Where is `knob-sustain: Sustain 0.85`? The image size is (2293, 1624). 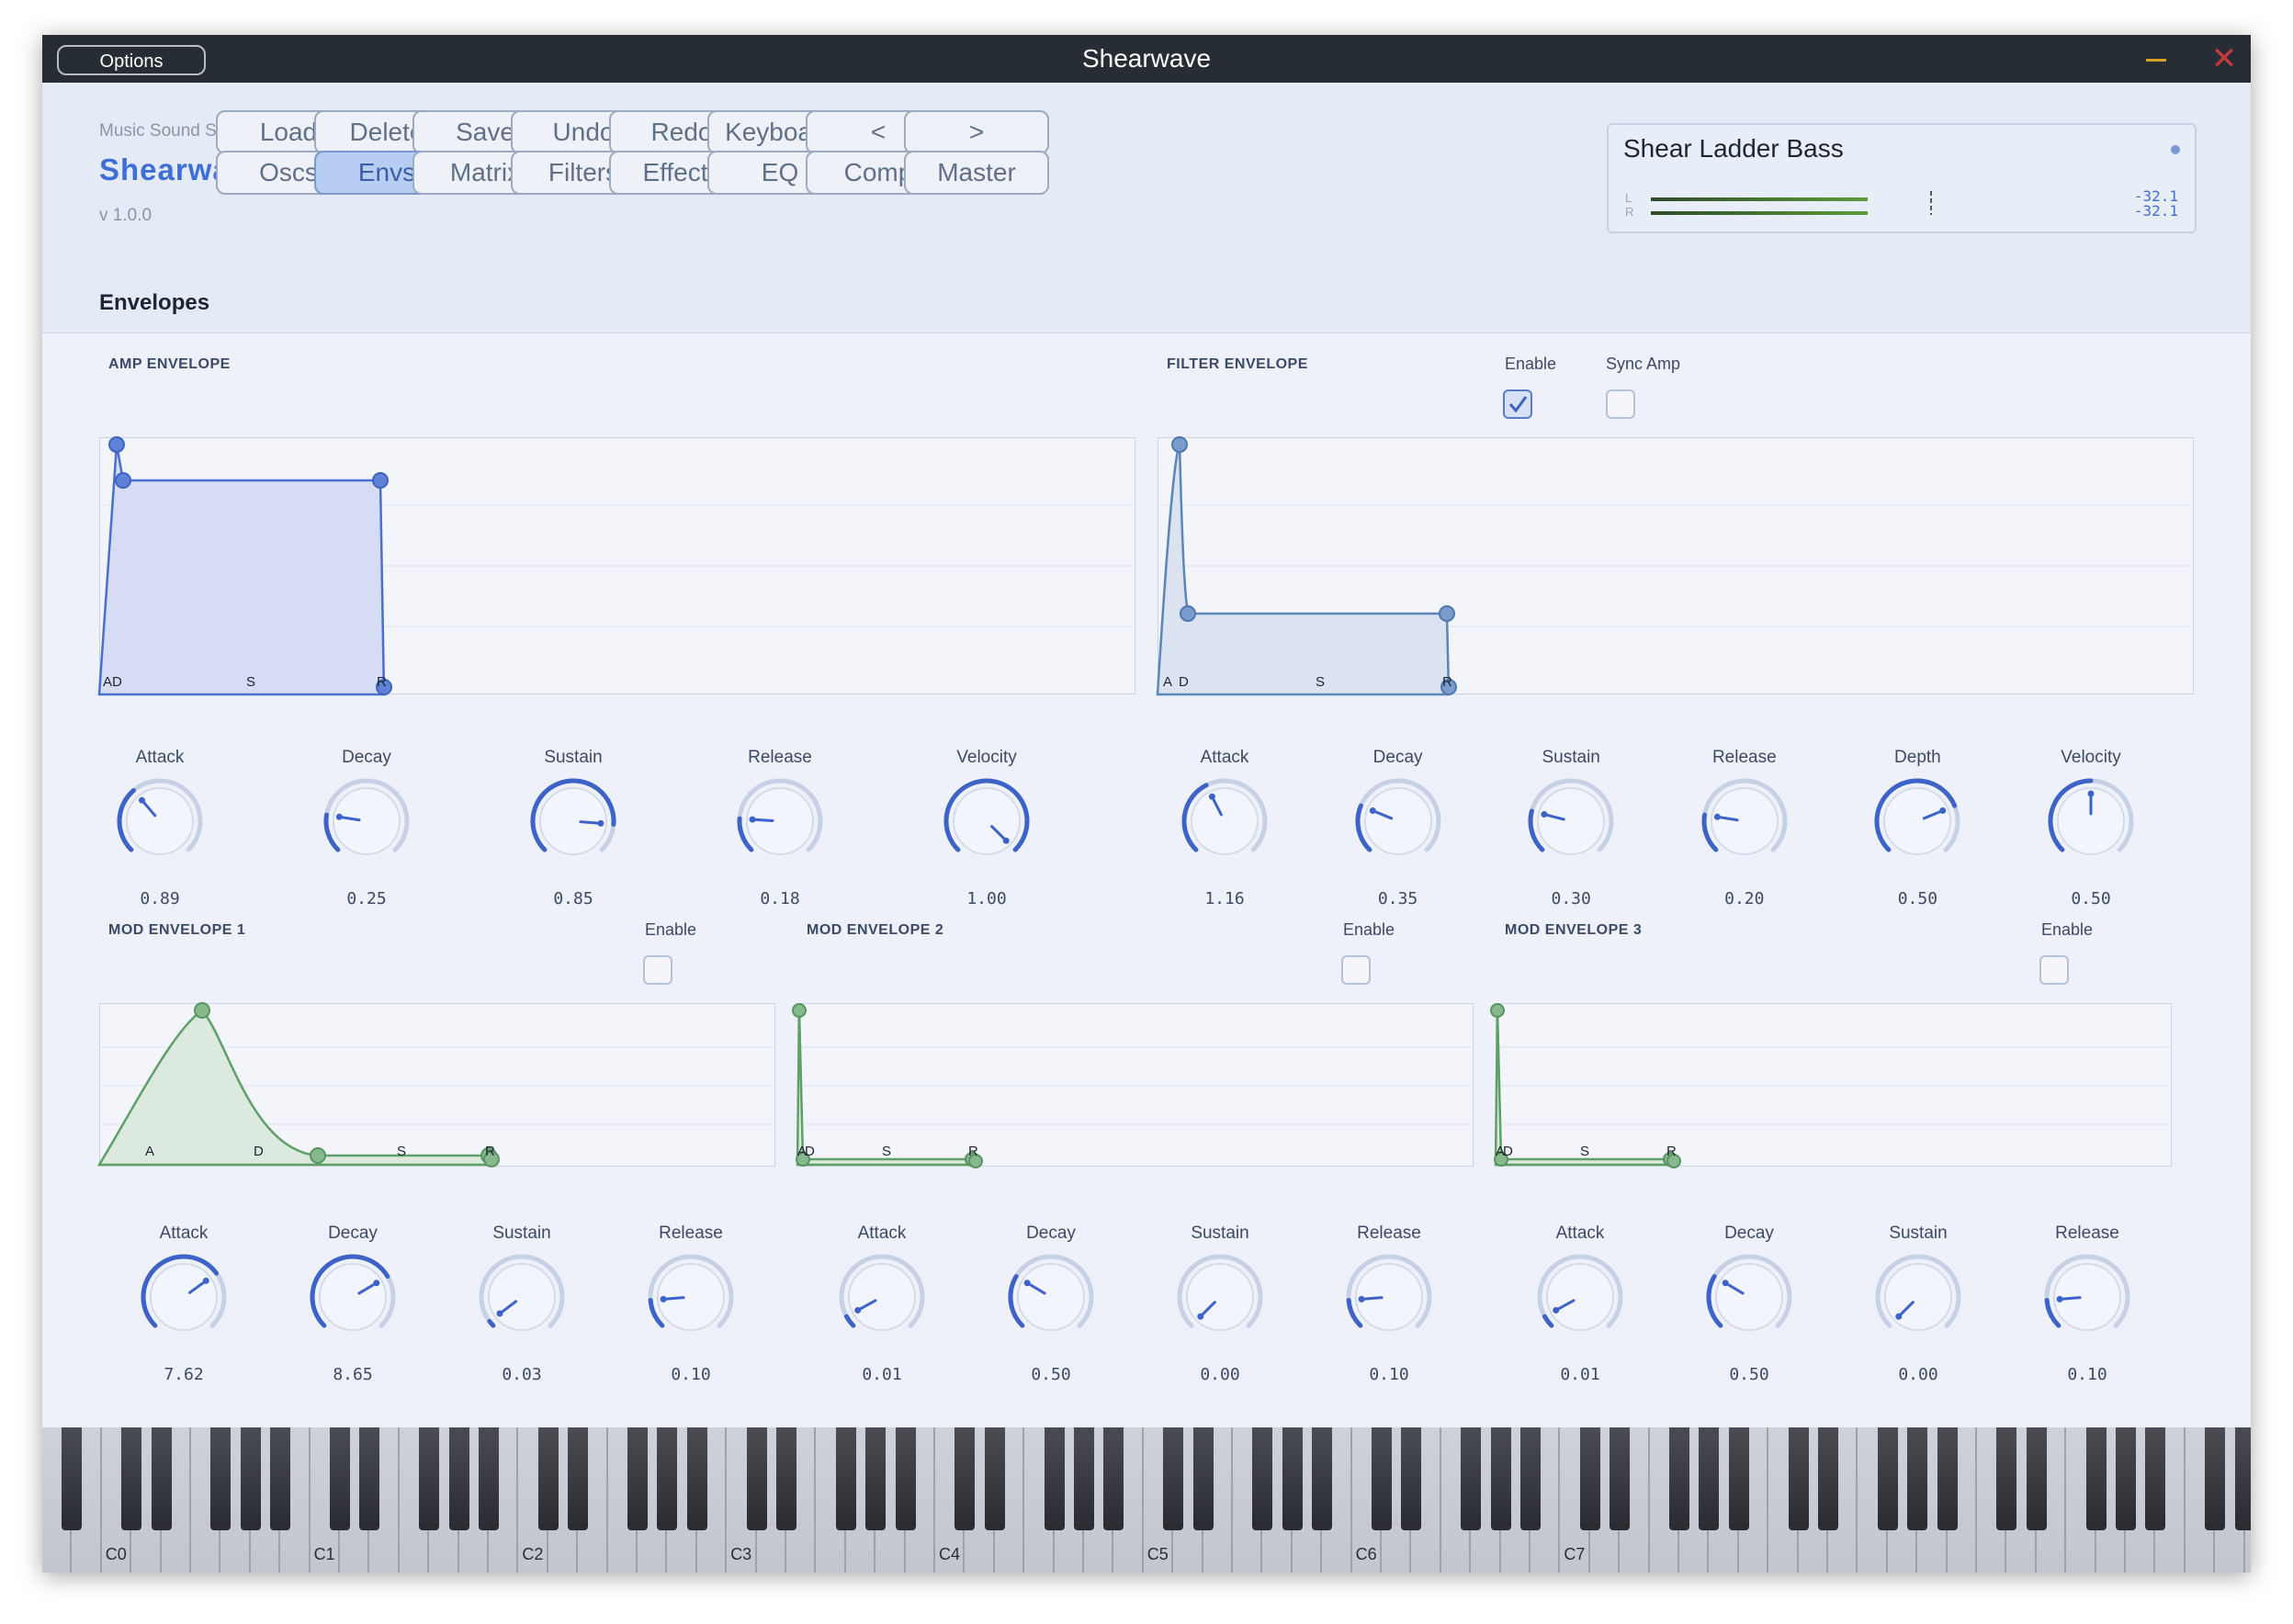 knob-sustain: Sustain 0.85 is located at coordinates (573, 830).